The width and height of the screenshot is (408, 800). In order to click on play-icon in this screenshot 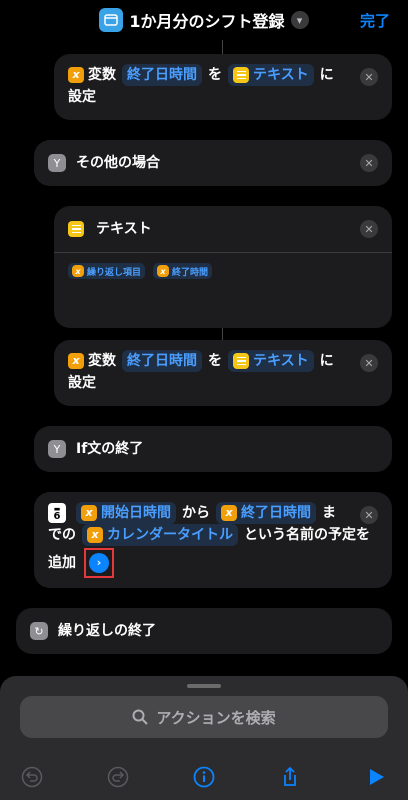, I will do `click(377, 777)`.